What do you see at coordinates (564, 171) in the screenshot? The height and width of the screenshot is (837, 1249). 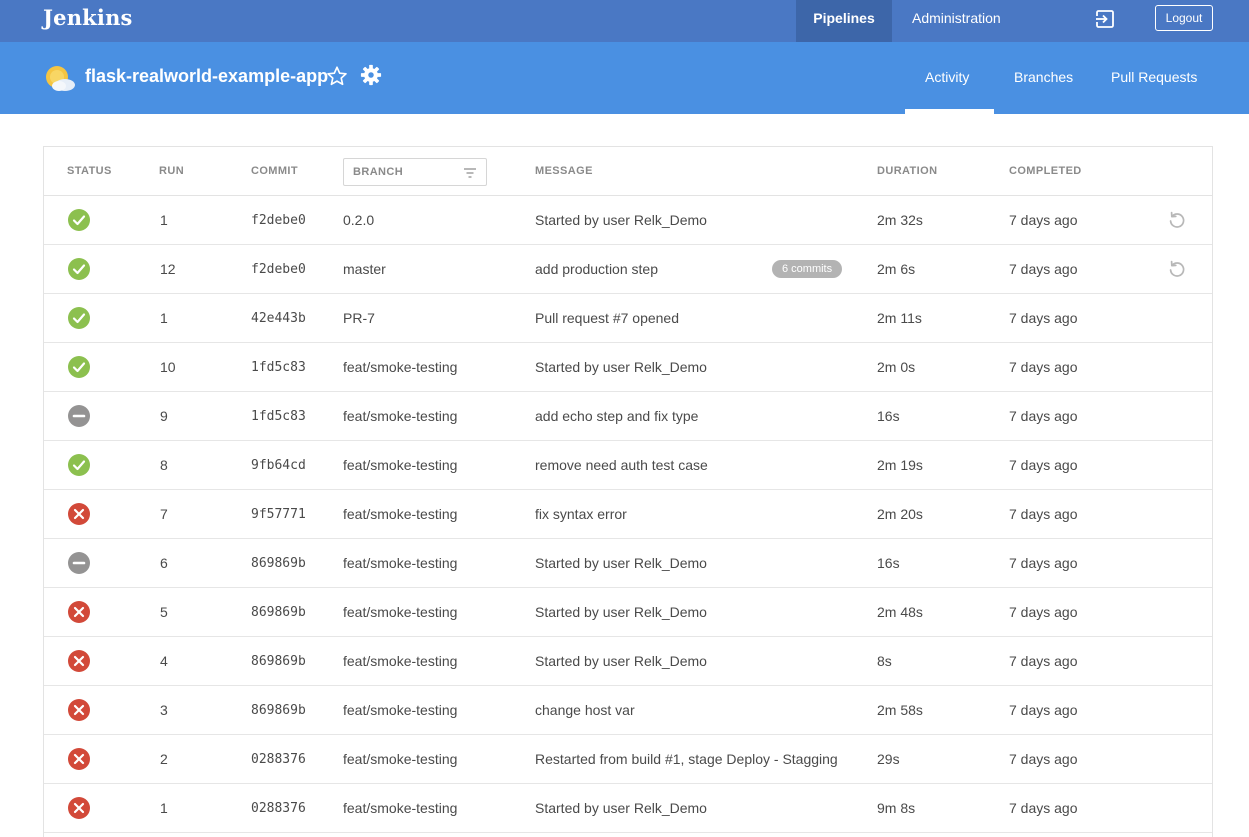 I see `header-message: MESSAGE` at bounding box center [564, 171].